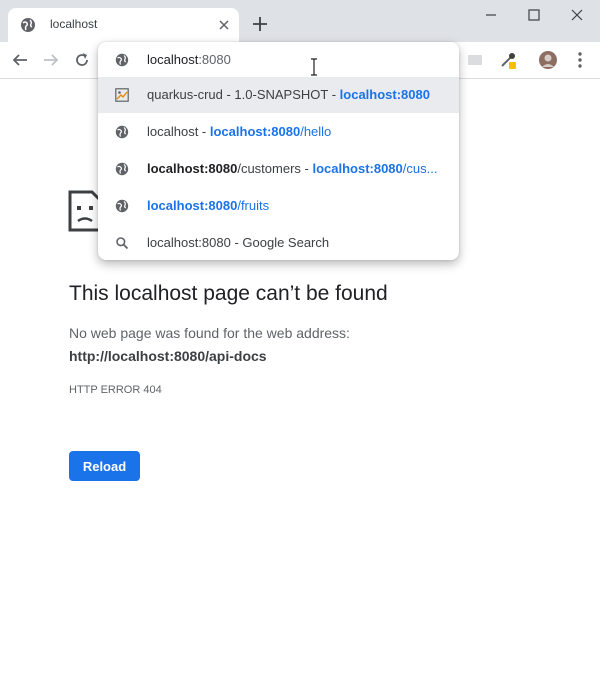 The height and width of the screenshot is (694, 600). I want to click on typed-text: localhost, so click(173, 59).